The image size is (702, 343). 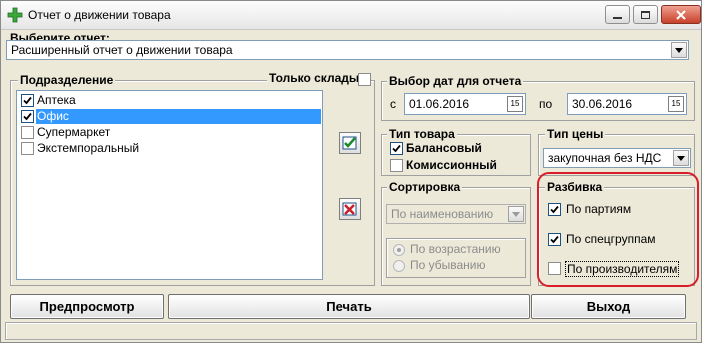 What do you see at coordinates (67, 80) in the screenshot?
I see `departments-title: Подразделение` at bounding box center [67, 80].